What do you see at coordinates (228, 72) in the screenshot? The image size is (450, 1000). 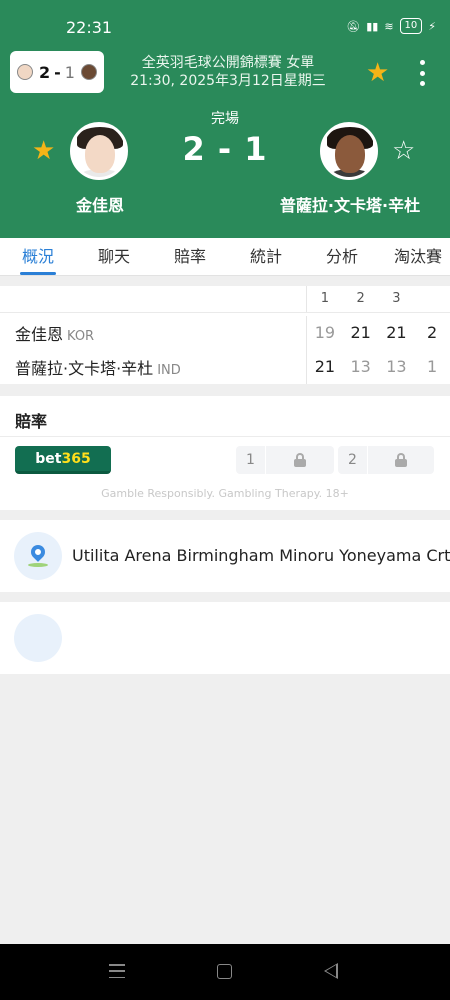 I see `competition-info: 全英羽毛球公開錦標賽 女單 21:30, 2025年3月12日星期三` at bounding box center [228, 72].